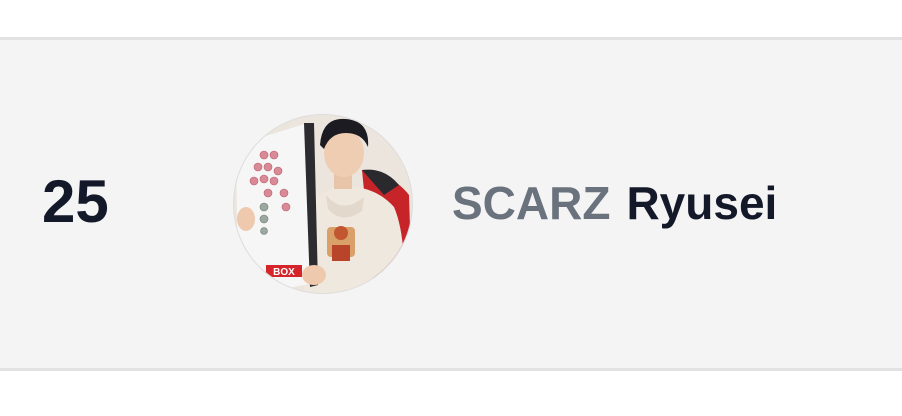 The image size is (902, 416). I want to click on team-tag: SCARZ, so click(531, 203).